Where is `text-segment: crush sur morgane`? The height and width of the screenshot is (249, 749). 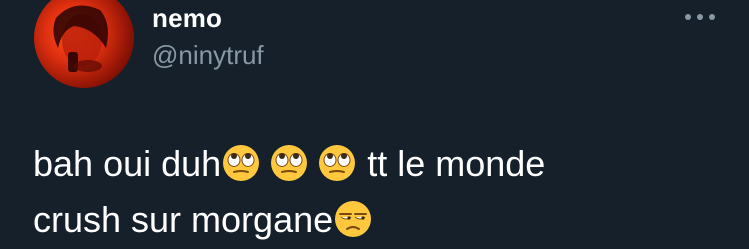
text-segment: crush sur morgane is located at coordinates (183, 219).